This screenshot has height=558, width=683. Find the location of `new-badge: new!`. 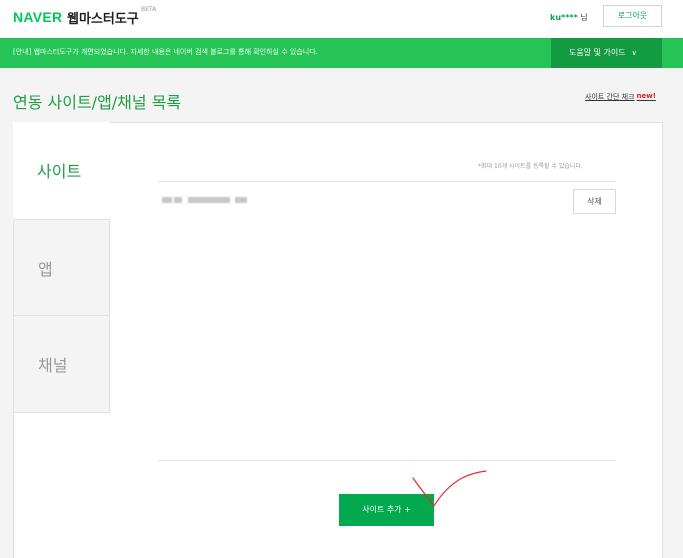

new-badge: new! is located at coordinates (646, 96).